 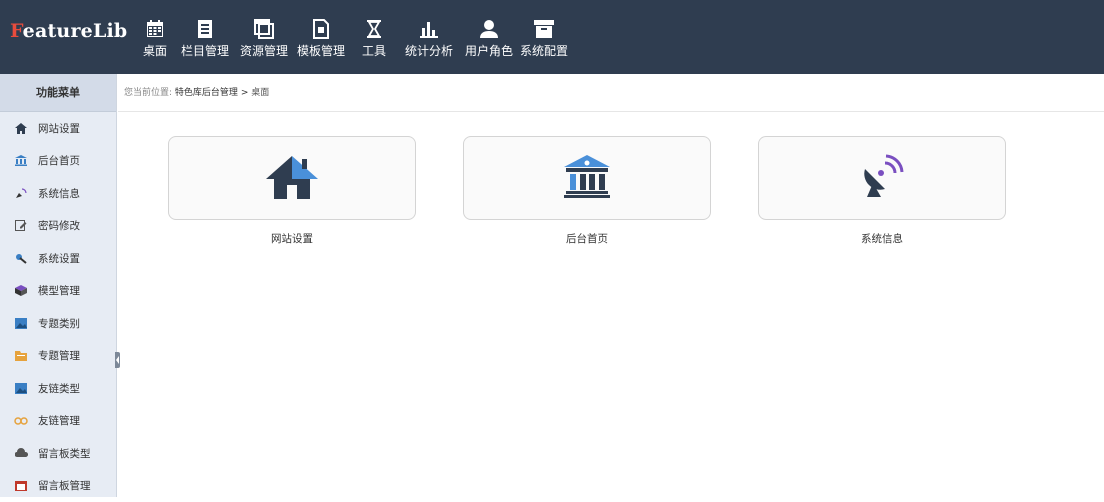 I want to click on sidebar-item-label: 专题管理, so click(x=59, y=355).